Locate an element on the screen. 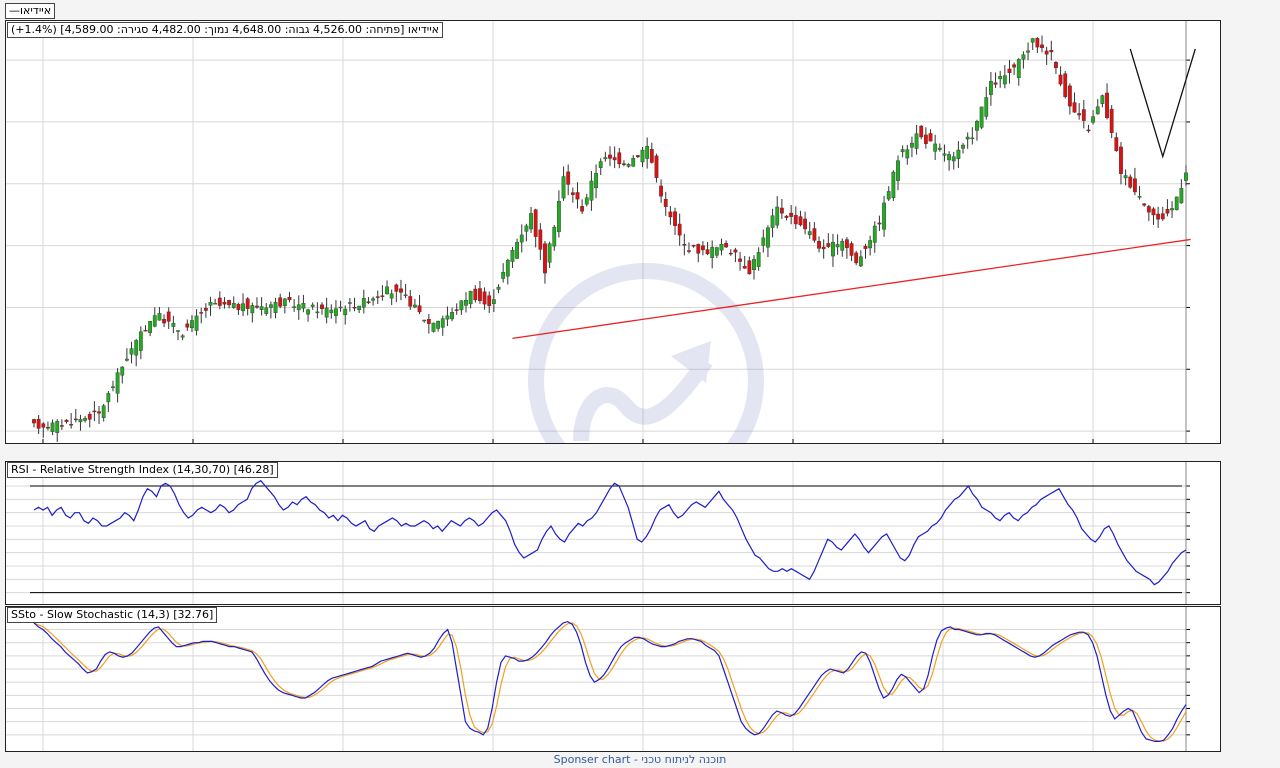  rsi-line is located at coordinates (610, 532).